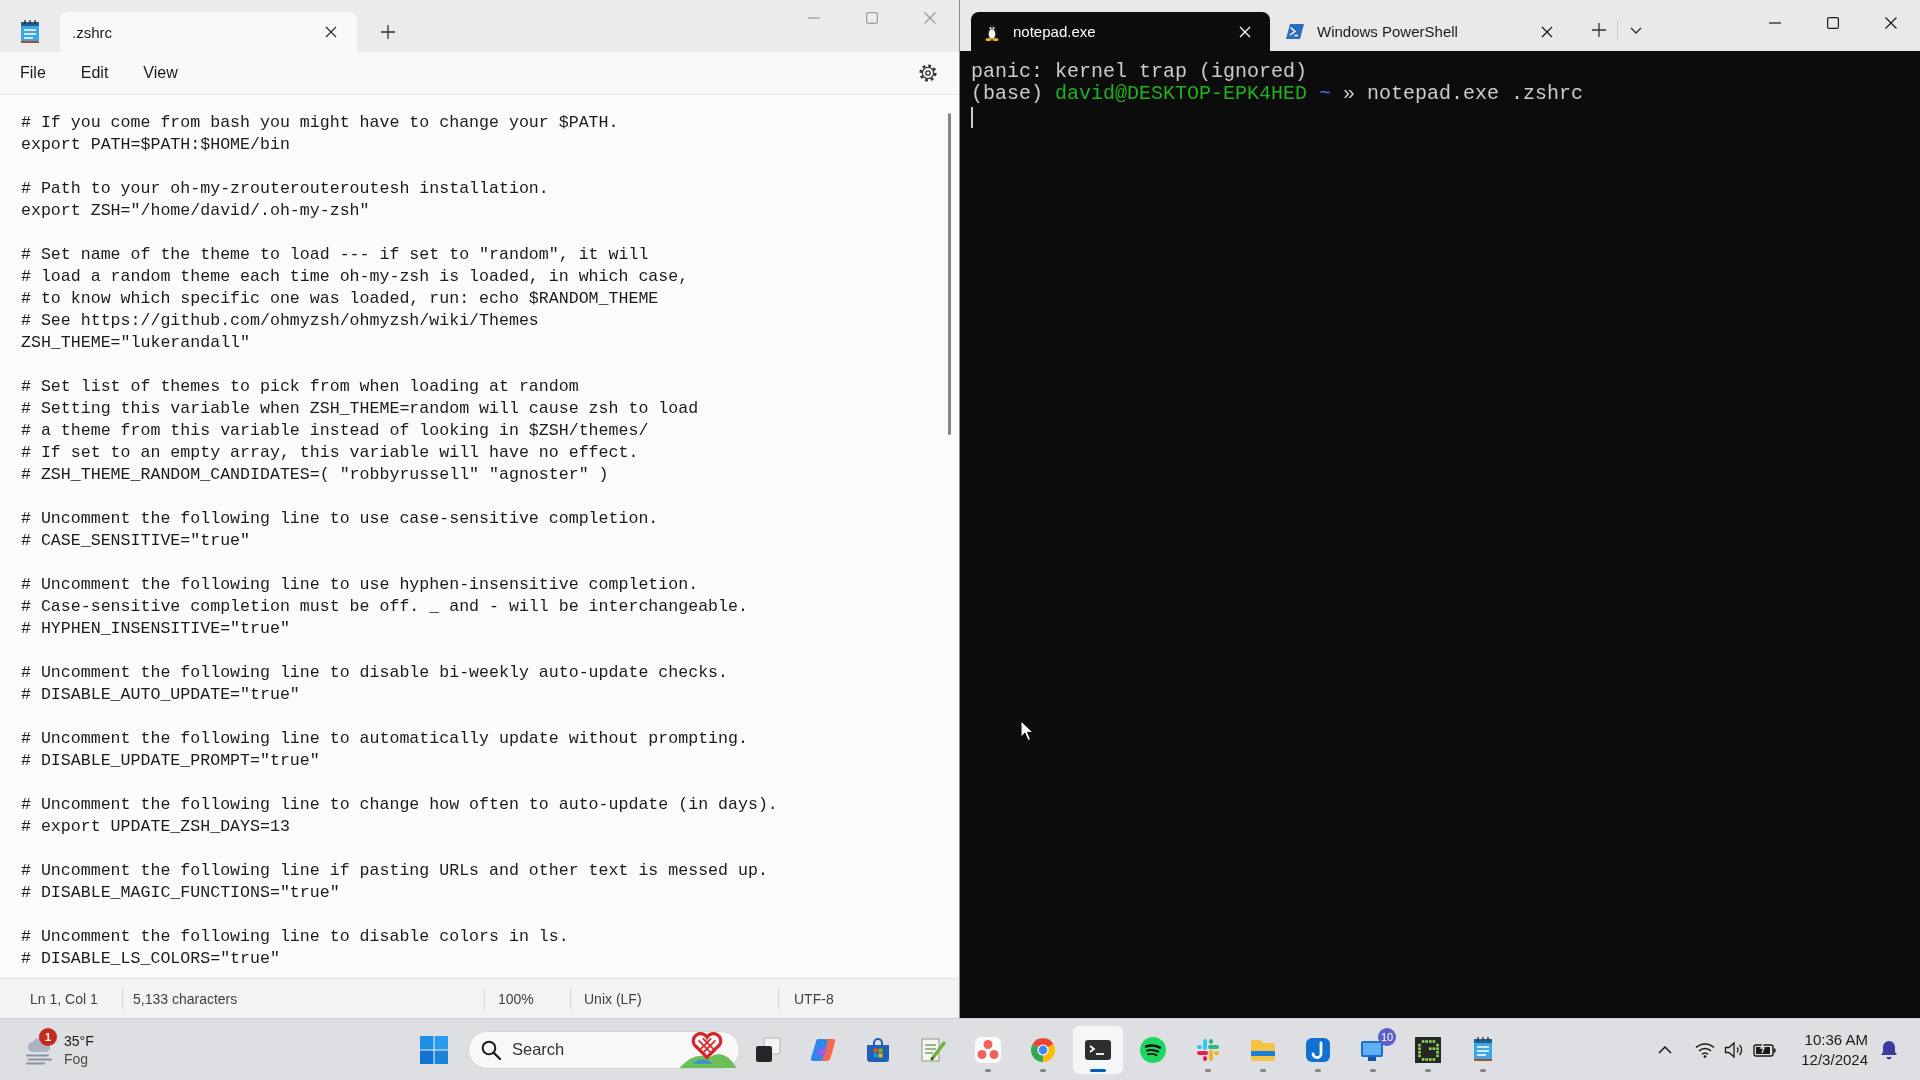 This screenshot has height=1080, width=1920. What do you see at coordinates (170, 761) in the screenshot?
I see `text-line: # DISABLE_UPDATE_PROMPT="true"` at bounding box center [170, 761].